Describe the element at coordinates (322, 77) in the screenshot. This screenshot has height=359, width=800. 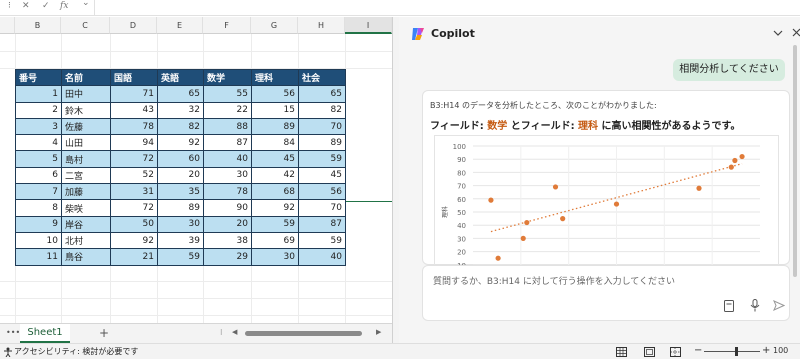
I see `header-cell: 社会` at that location.